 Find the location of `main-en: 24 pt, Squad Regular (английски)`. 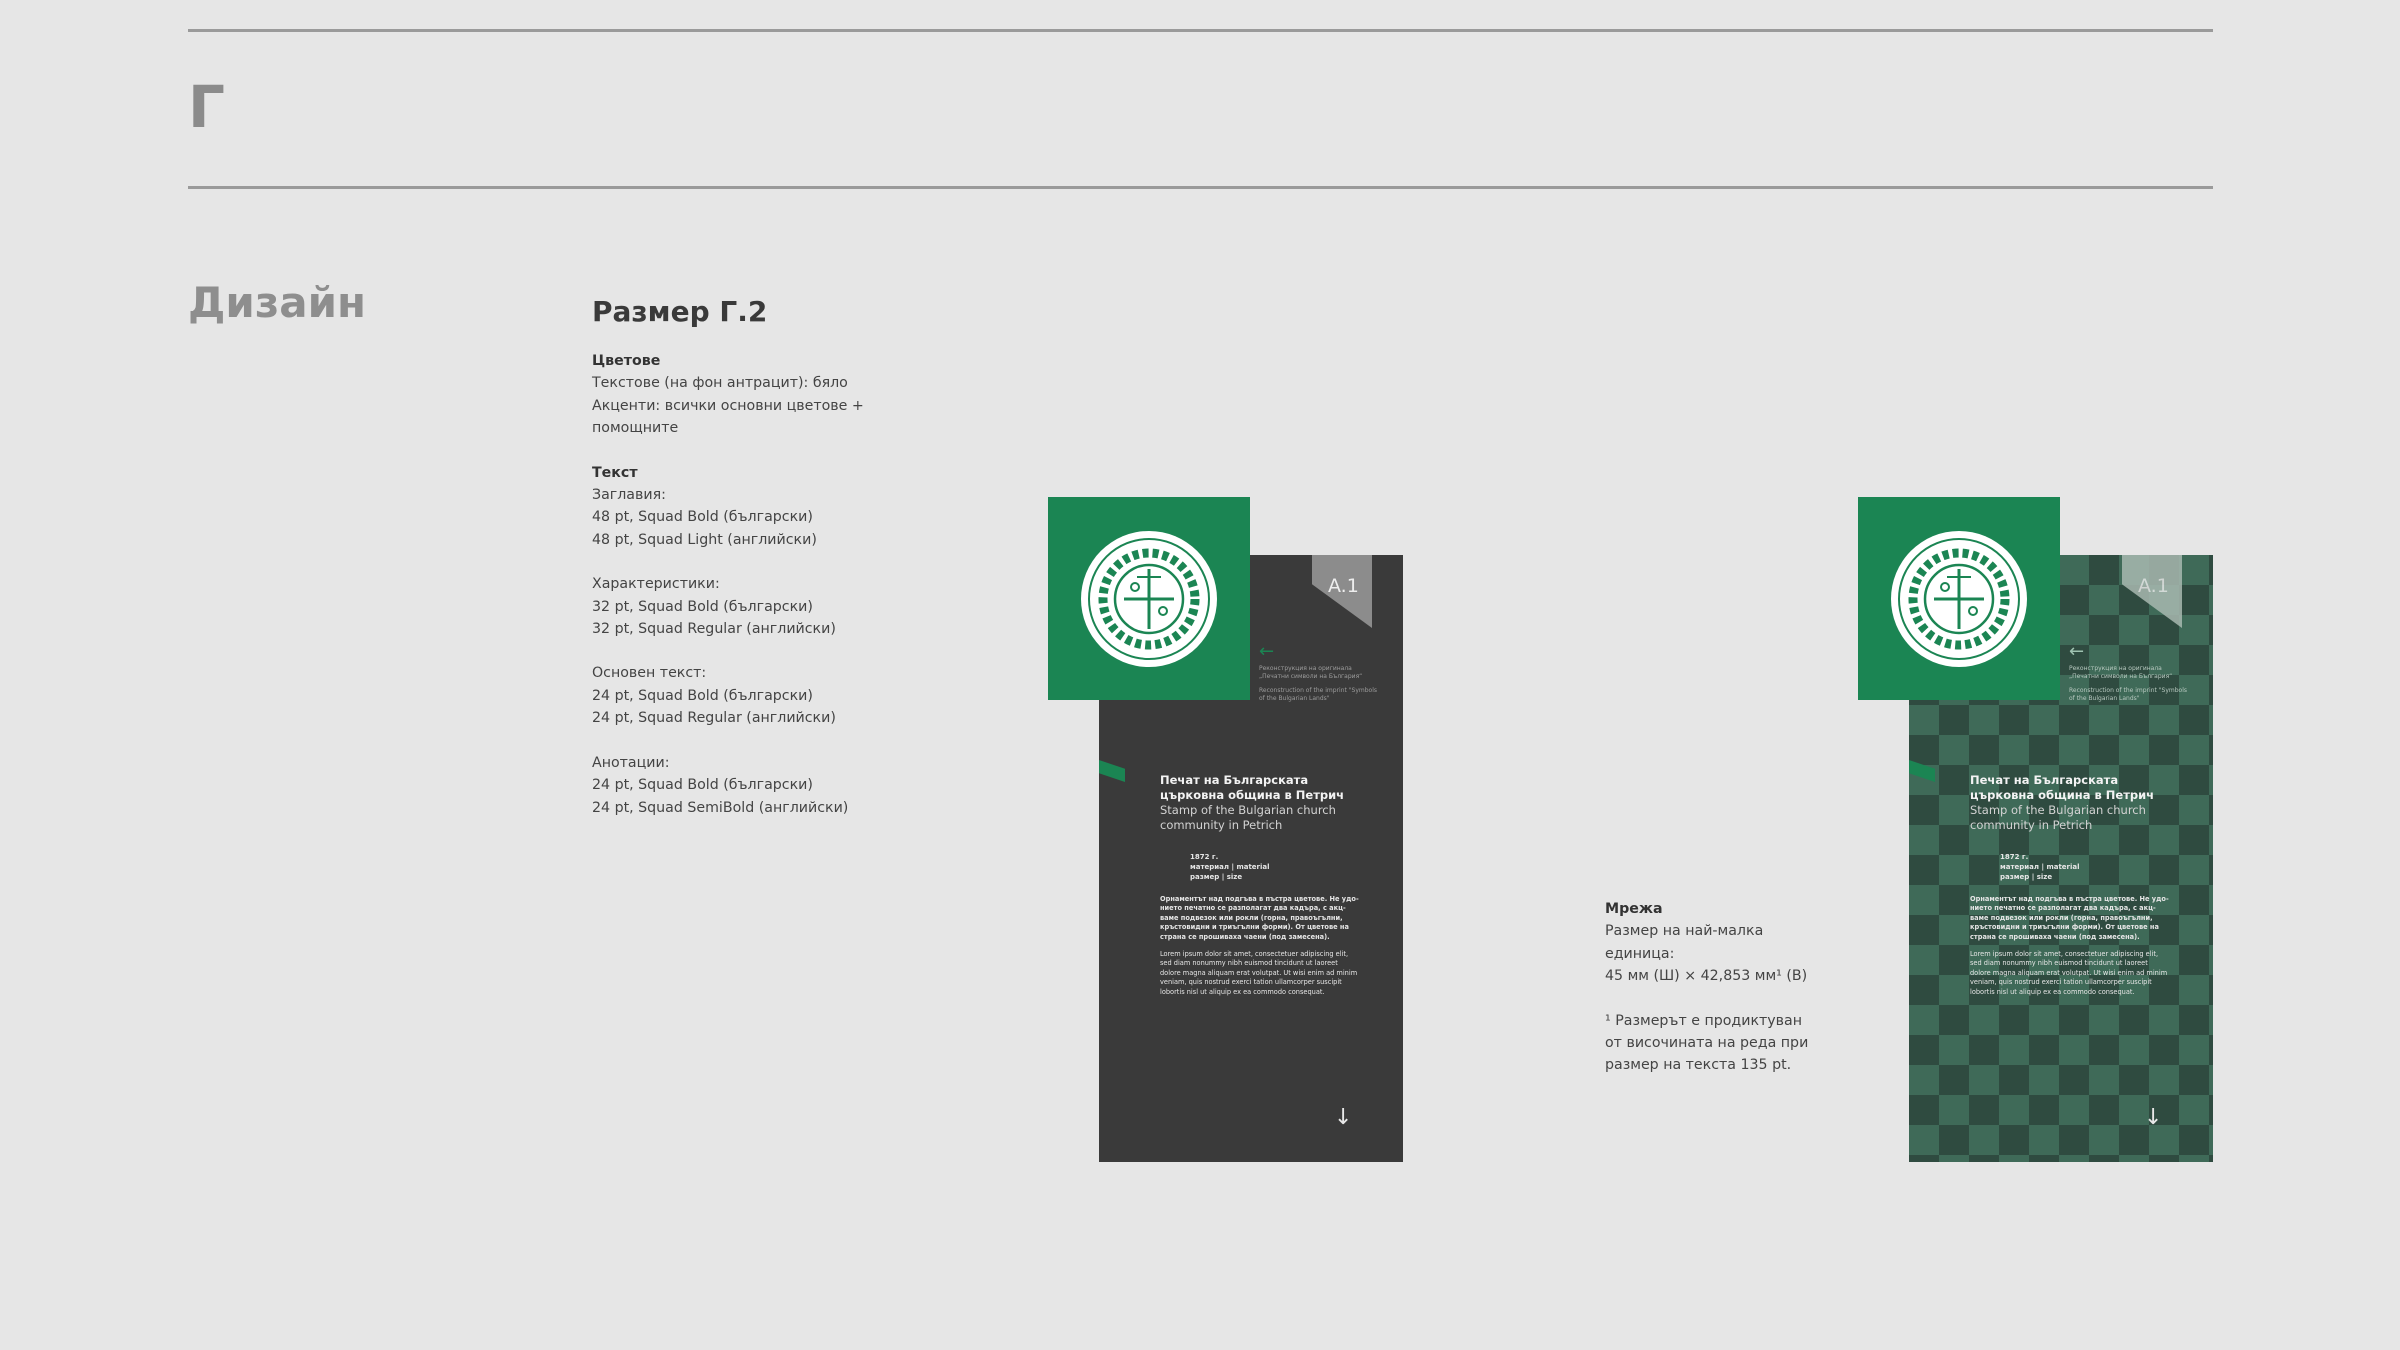

main-en: 24 pt, Squad Regular (английски) is located at coordinates (714, 718).